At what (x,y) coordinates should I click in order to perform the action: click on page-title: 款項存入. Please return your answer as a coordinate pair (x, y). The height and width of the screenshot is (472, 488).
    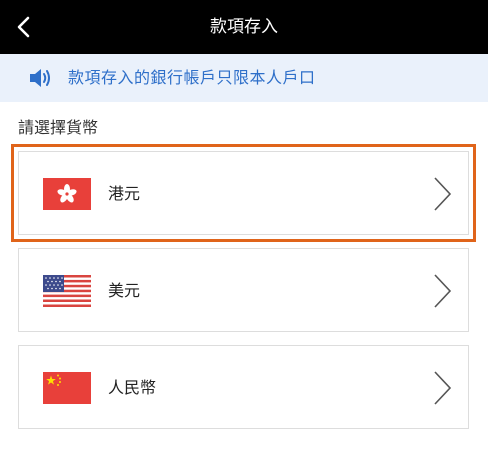
    Looking at the image, I should click on (244, 27).